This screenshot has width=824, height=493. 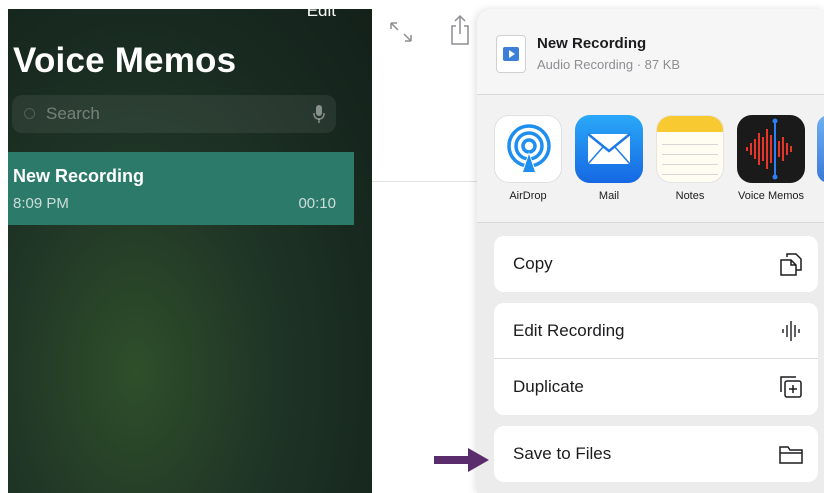 I want to click on waveform-icon, so click(x=791, y=331).